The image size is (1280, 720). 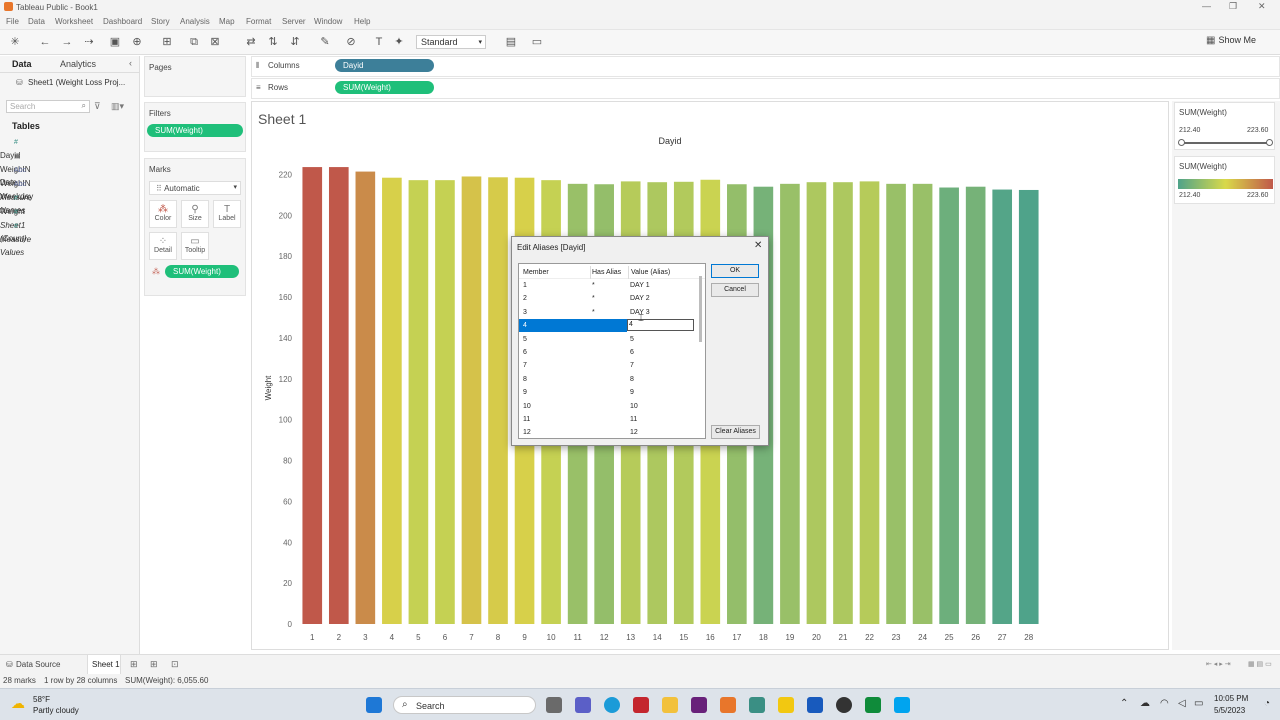 What do you see at coordinates (115, 42) in the screenshot?
I see `save-icon: ▣` at bounding box center [115, 42].